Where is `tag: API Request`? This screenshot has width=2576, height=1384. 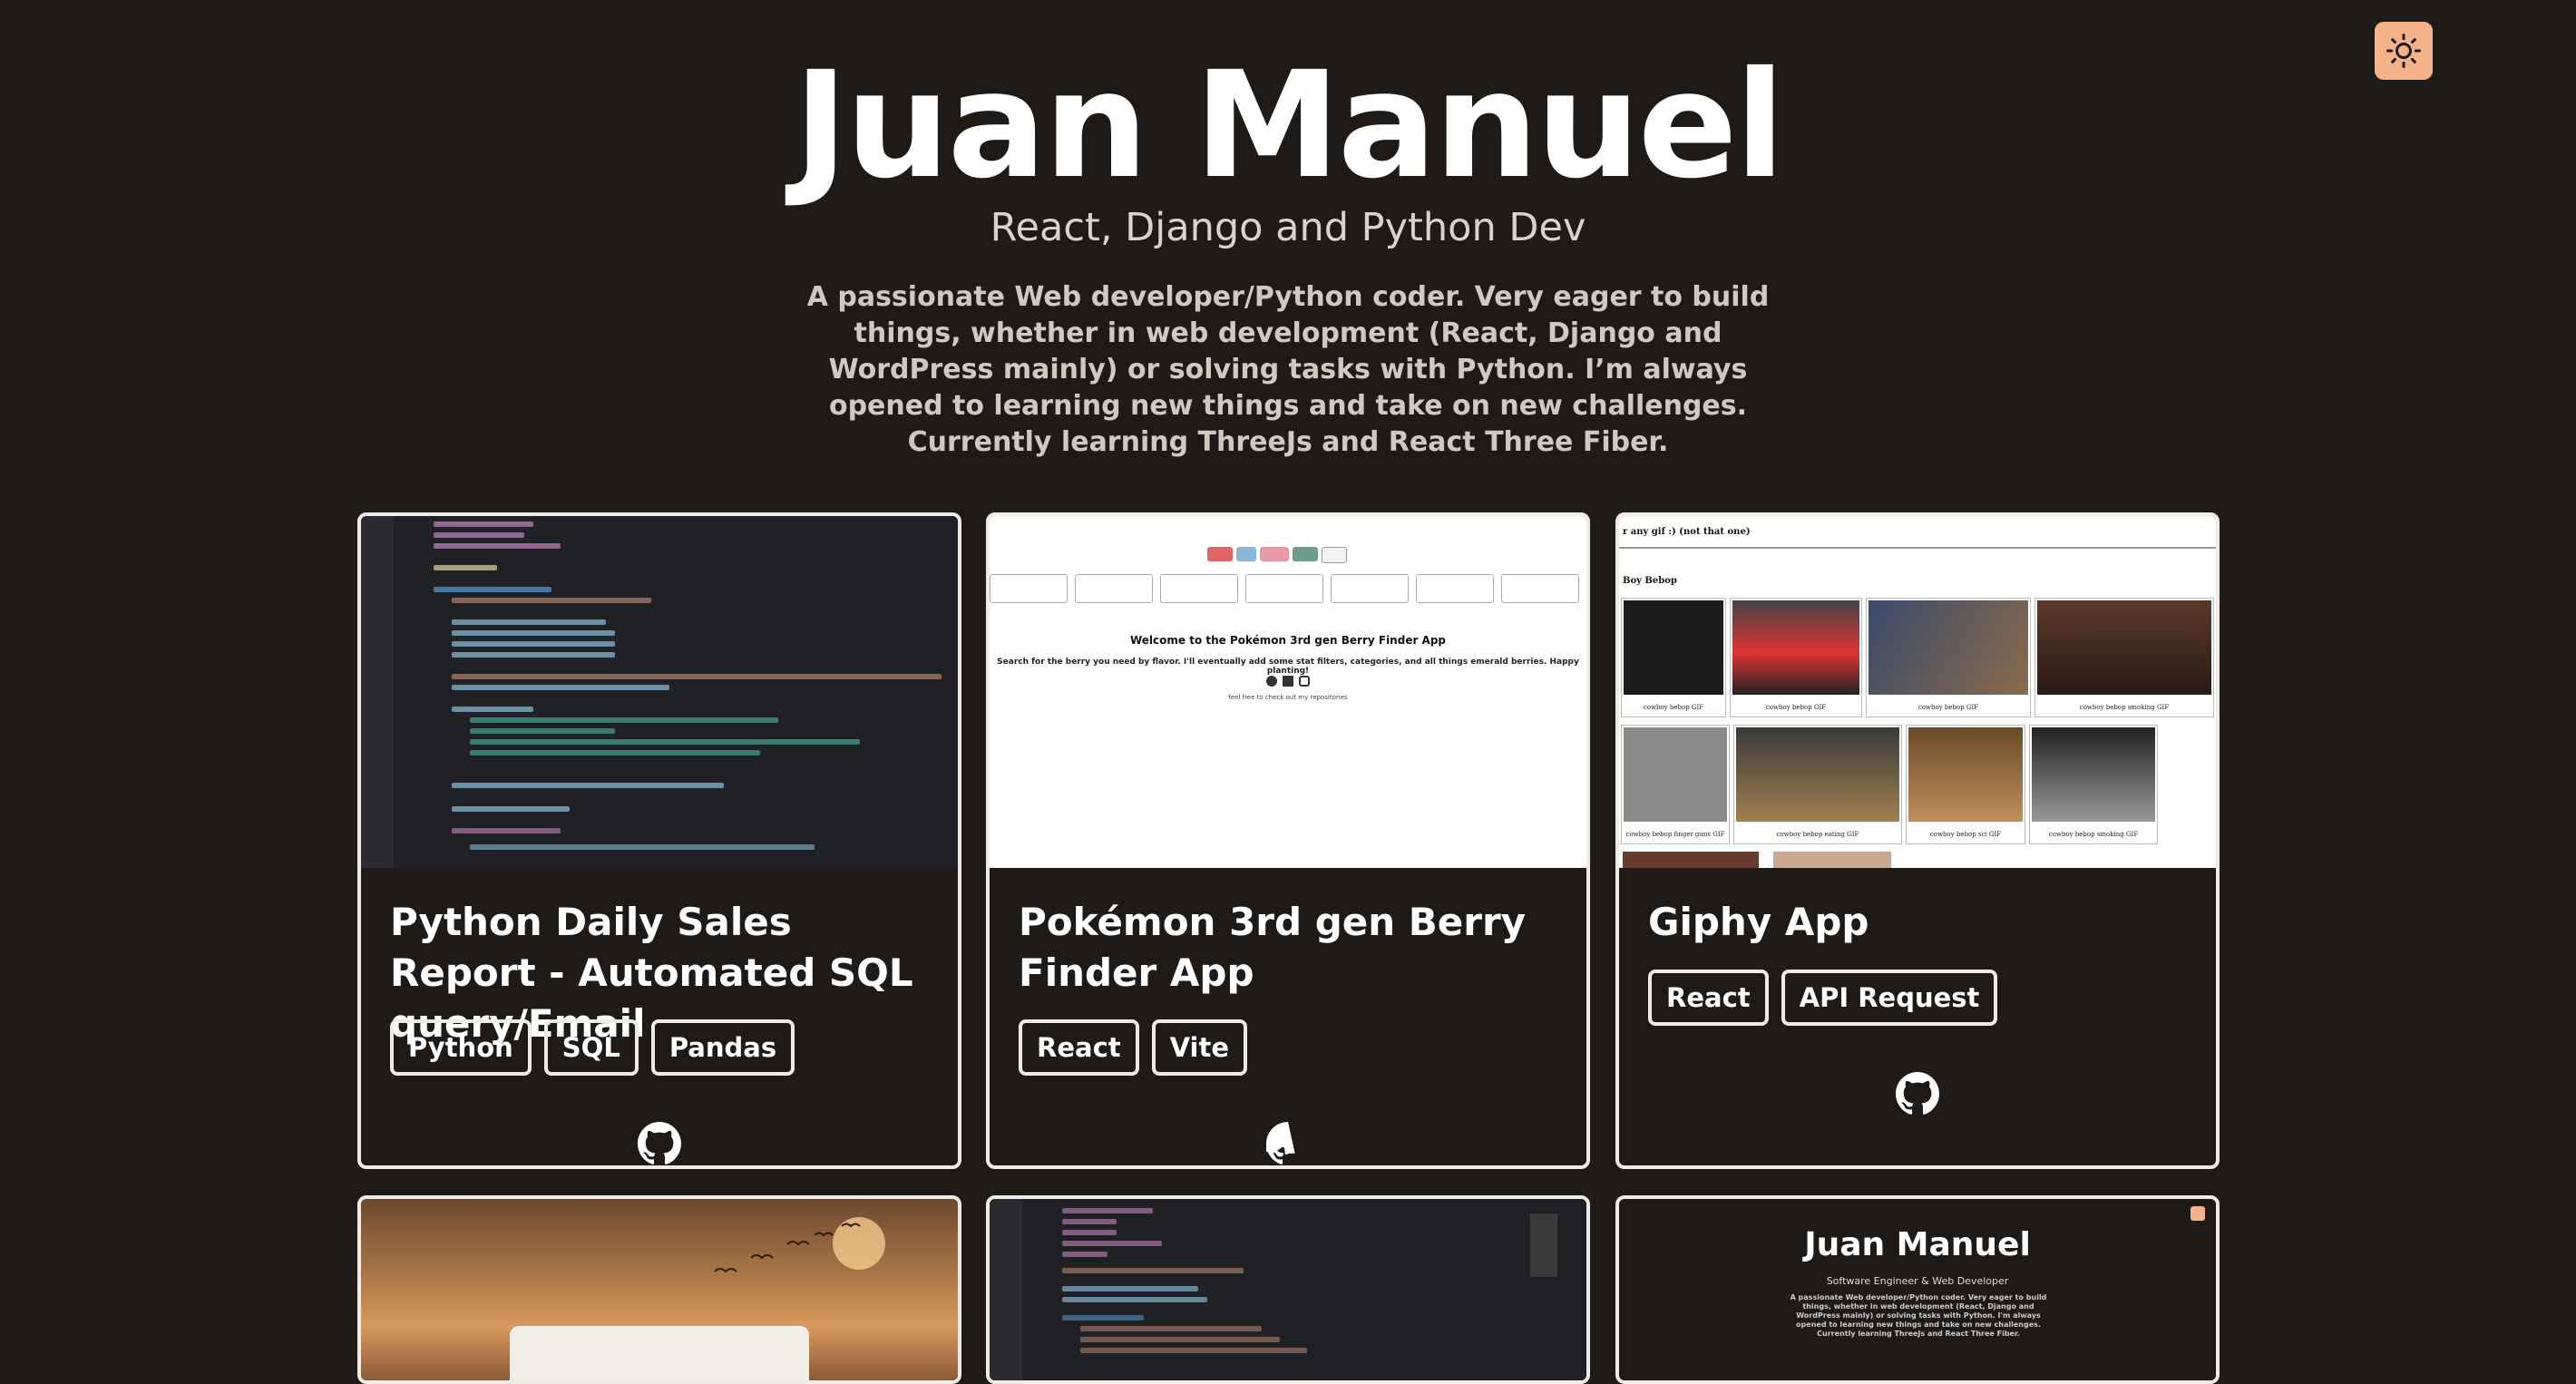
tag: API Request is located at coordinates (1889, 998).